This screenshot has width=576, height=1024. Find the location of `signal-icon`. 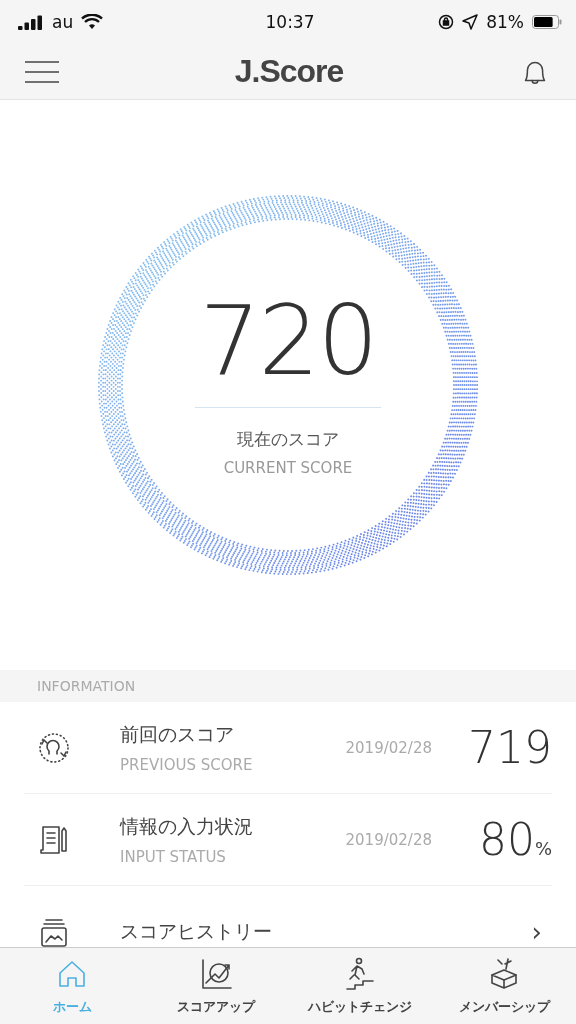

signal-icon is located at coordinates (31, 22).